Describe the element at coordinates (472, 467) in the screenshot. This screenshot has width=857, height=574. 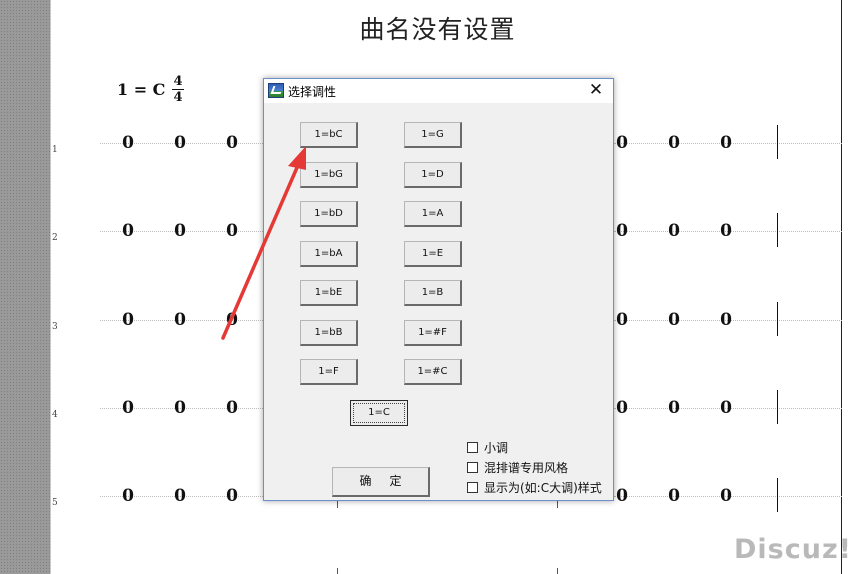
I see `checkbox-mixed-style` at that location.